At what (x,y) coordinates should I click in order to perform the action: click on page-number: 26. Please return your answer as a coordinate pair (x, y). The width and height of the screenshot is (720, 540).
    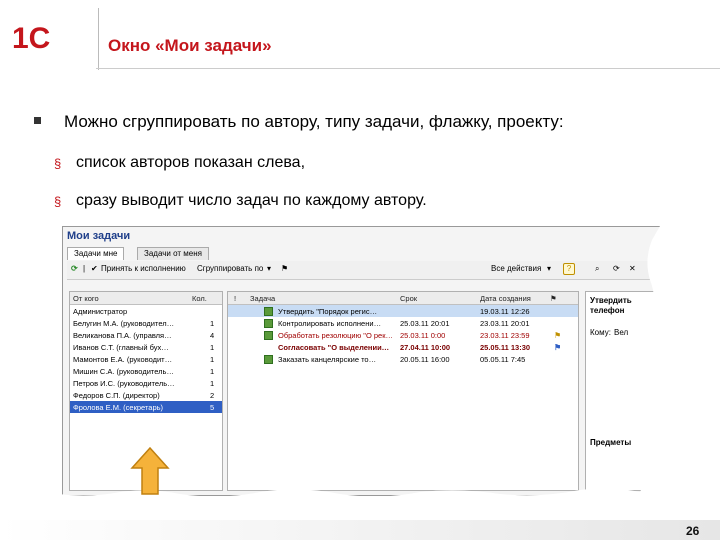
    Looking at the image, I should click on (693, 531).